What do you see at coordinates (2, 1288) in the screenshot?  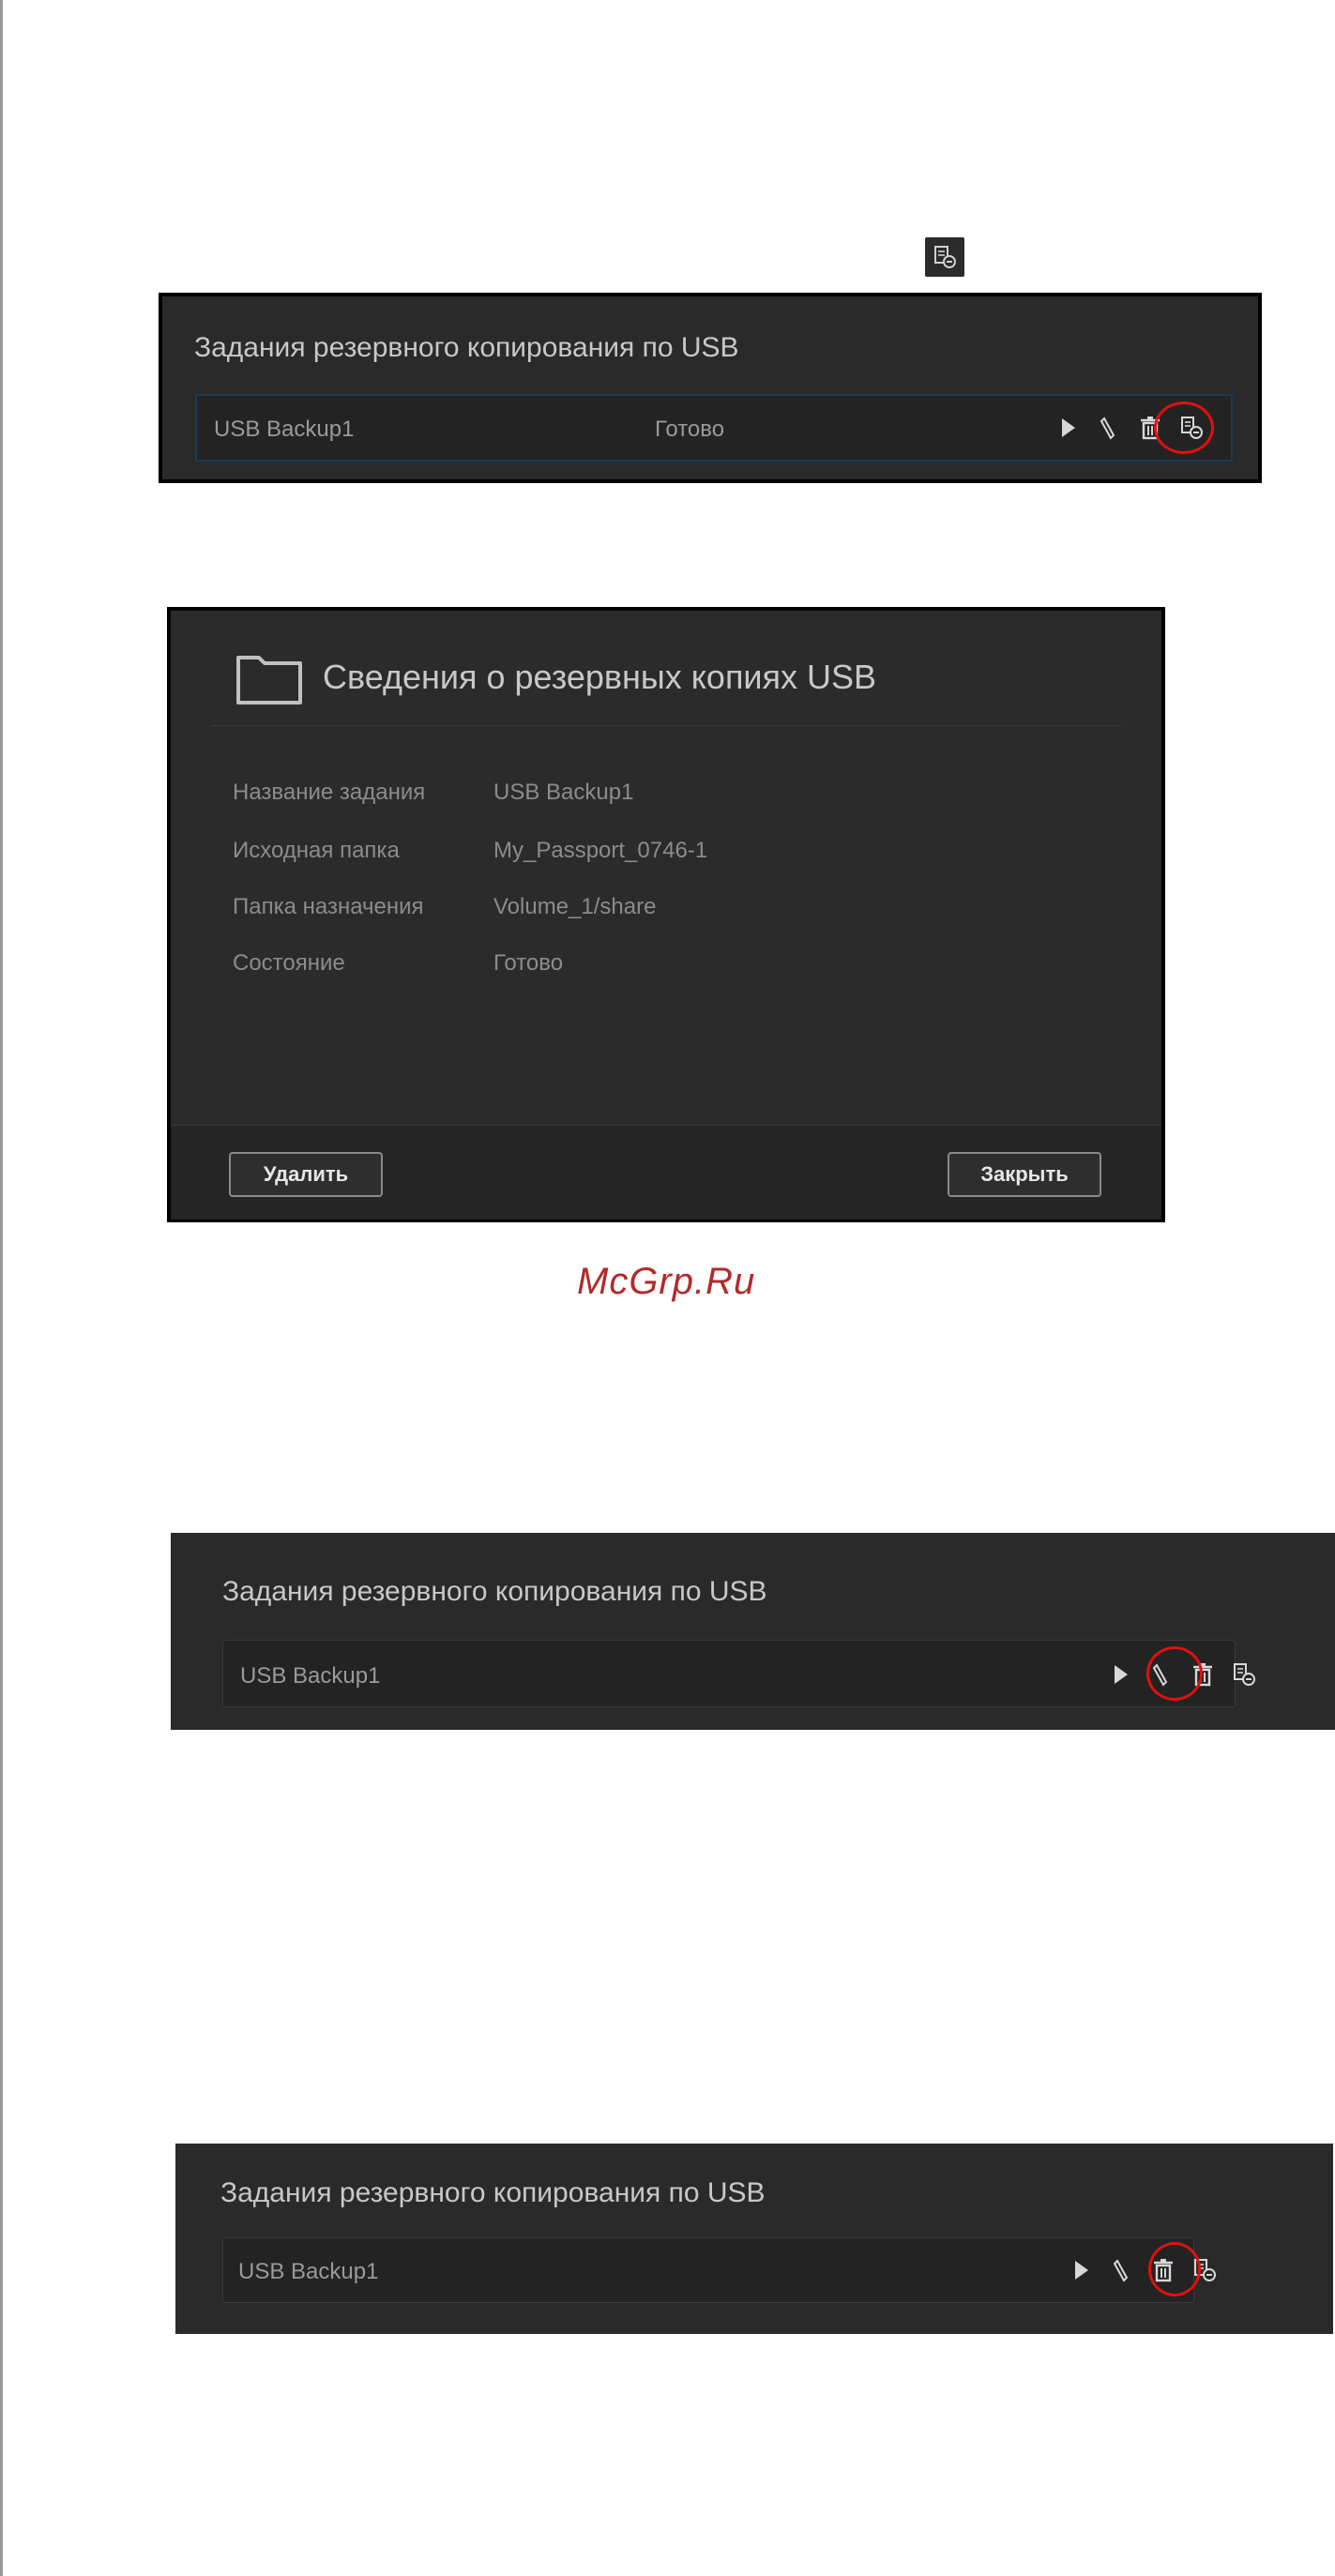 I see `page-left-rule` at bounding box center [2, 1288].